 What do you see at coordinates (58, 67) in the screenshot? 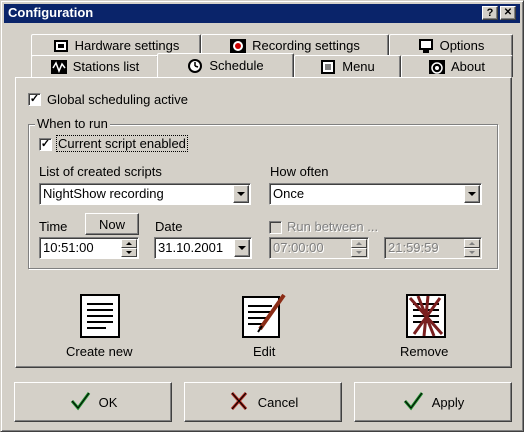
I see `waveform-icon` at bounding box center [58, 67].